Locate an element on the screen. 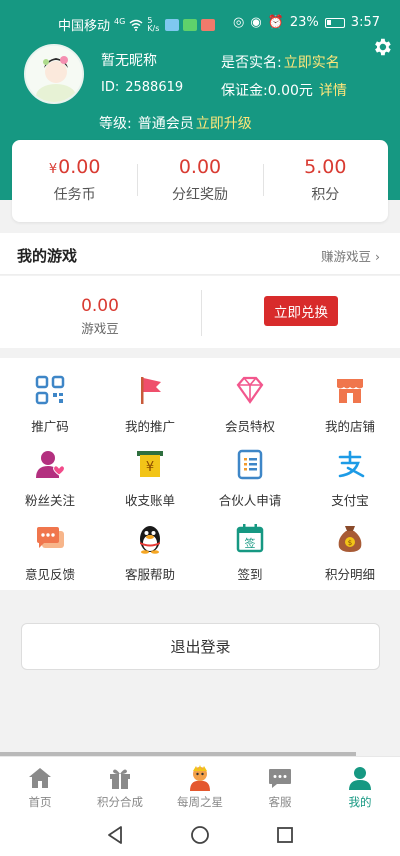 The width and height of the screenshot is (400, 856). qr-code-icon is located at coordinates (50, 390).